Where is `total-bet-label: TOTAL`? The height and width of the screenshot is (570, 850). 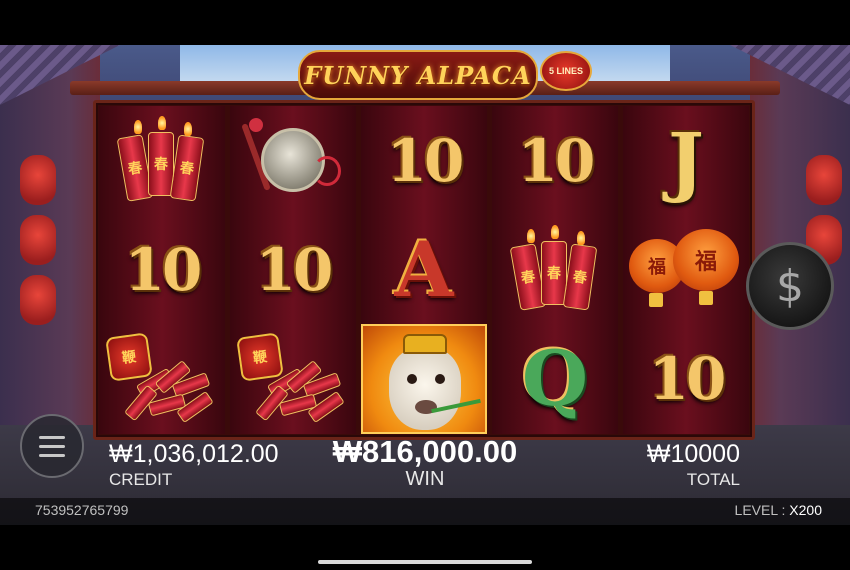
total-bet-label: TOTAL is located at coordinates (713, 479).